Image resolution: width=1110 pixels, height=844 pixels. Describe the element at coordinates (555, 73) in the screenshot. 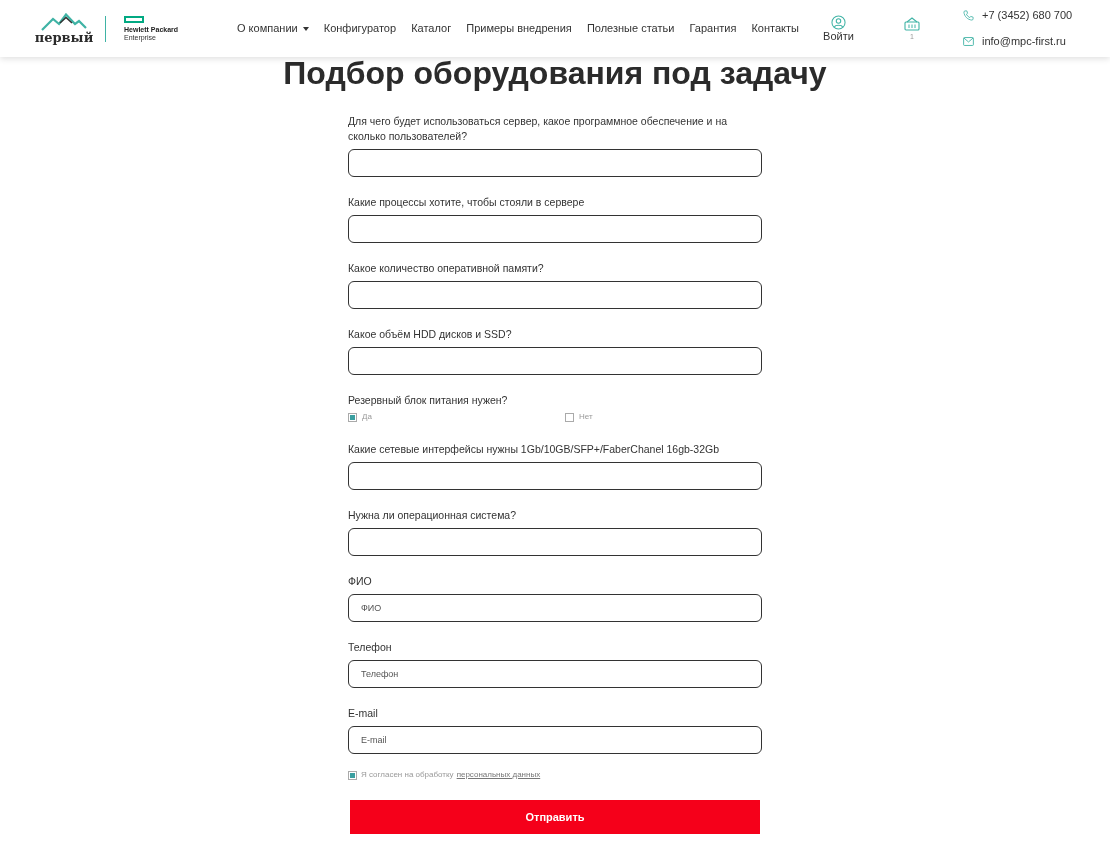

I see `page-title: Подбор оборудования под задачу` at that location.